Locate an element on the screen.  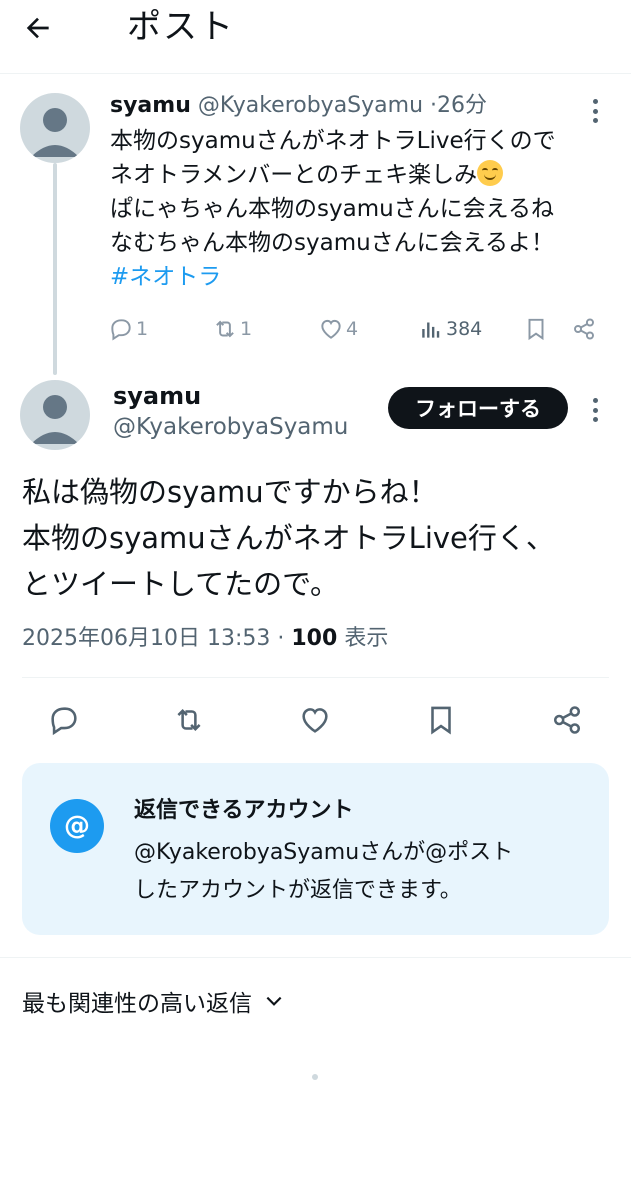
reply-count: 1 is located at coordinates (142, 329).